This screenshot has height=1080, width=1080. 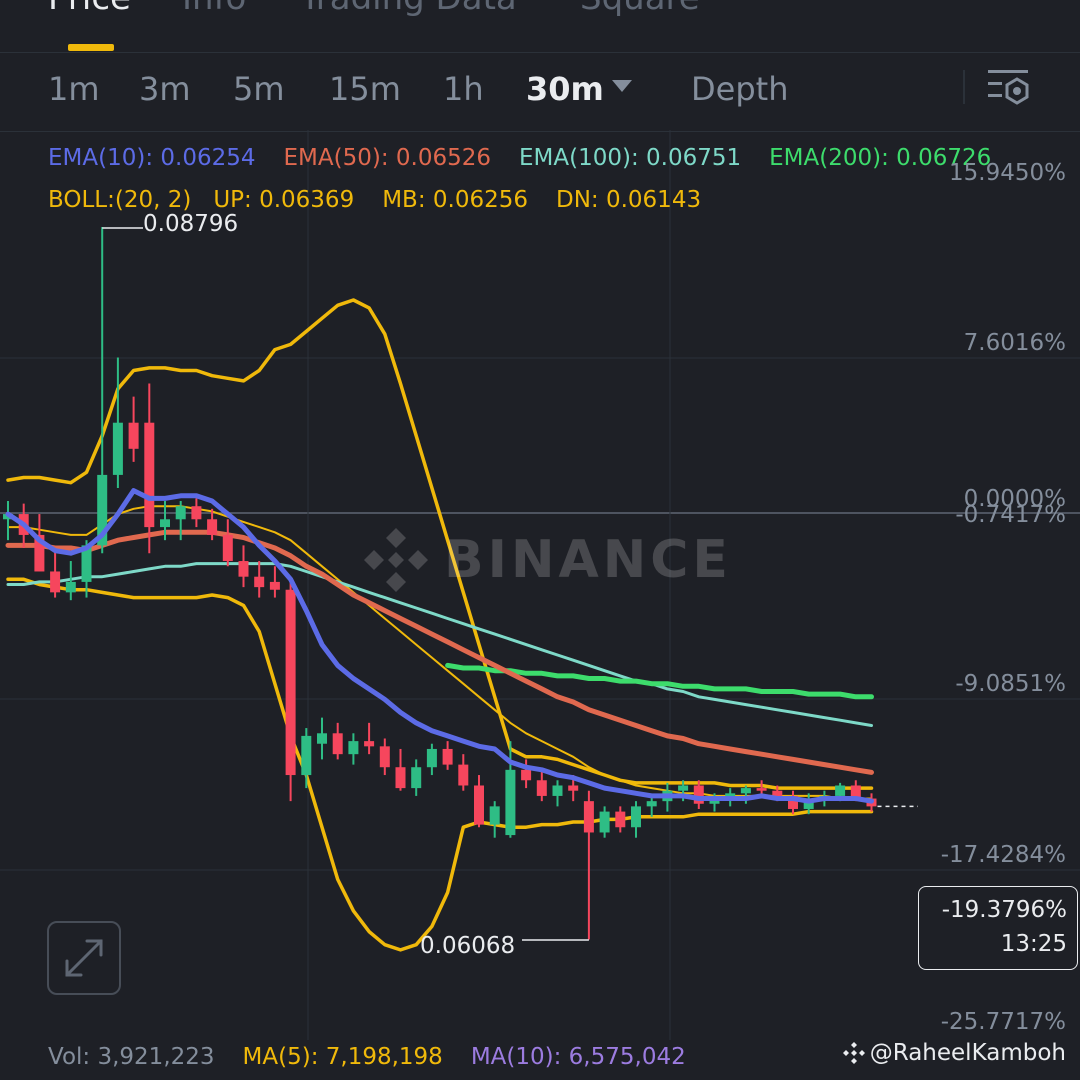 I want to click on axis-label: -17.4284%, so click(x=1003, y=855).